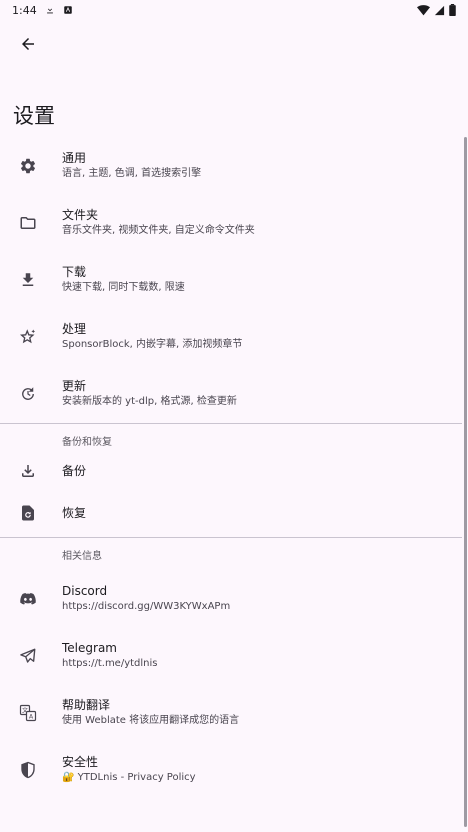 The image size is (468, 832). What do you see at coordinates (28, 656) in the screenshot?
I see `telegram-icon` at bounding box center [28, 656].